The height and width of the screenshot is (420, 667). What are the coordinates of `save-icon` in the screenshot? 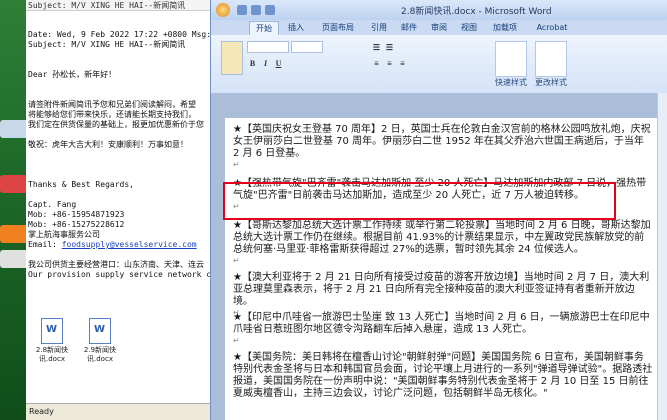 It's located at (242, 10).